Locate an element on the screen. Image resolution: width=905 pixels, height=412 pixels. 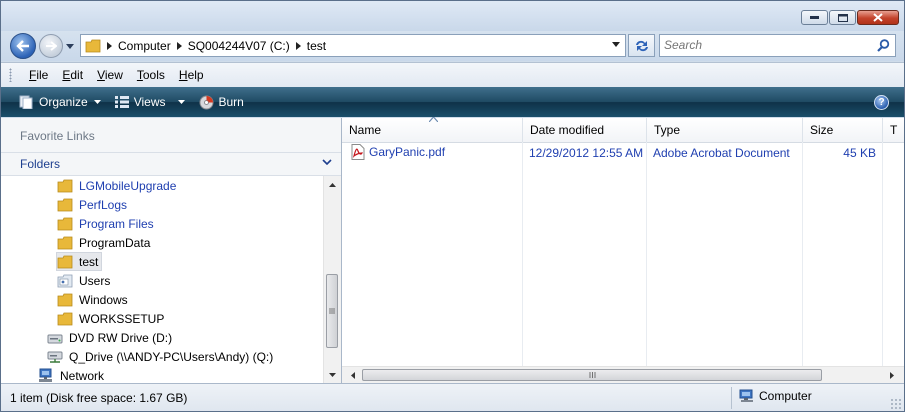
file-type-cell: Adobe Acrobat Document is located at coordinates (721, 153).